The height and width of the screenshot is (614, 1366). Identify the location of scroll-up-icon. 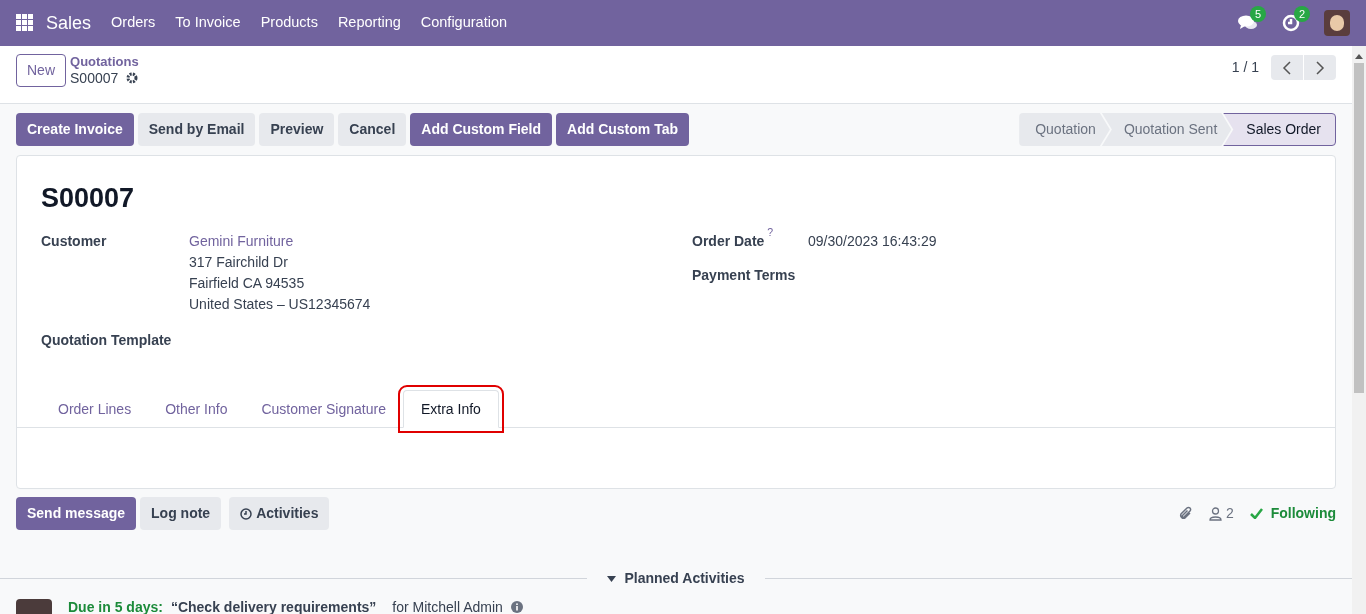
(1359, 56).